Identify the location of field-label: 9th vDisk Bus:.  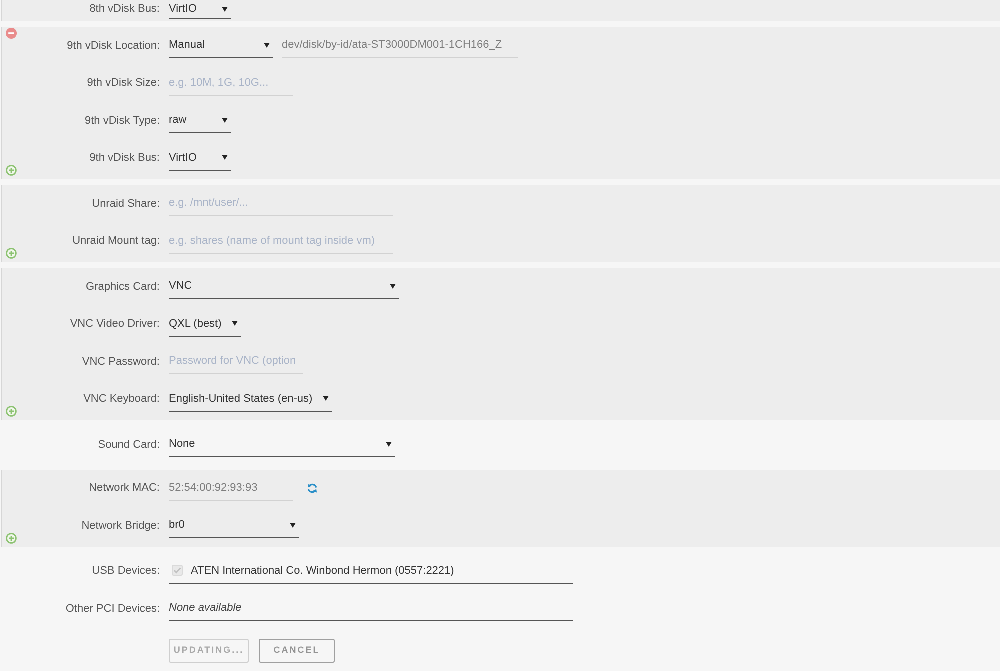
(125, 158).